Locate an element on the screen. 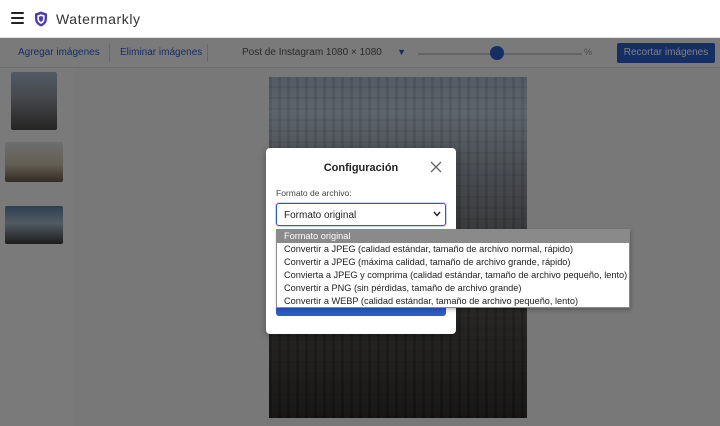 Image resolution: width=720 pixels, height=426 pixels. hamburger-menu-icon is located at coordinates (17, 18).